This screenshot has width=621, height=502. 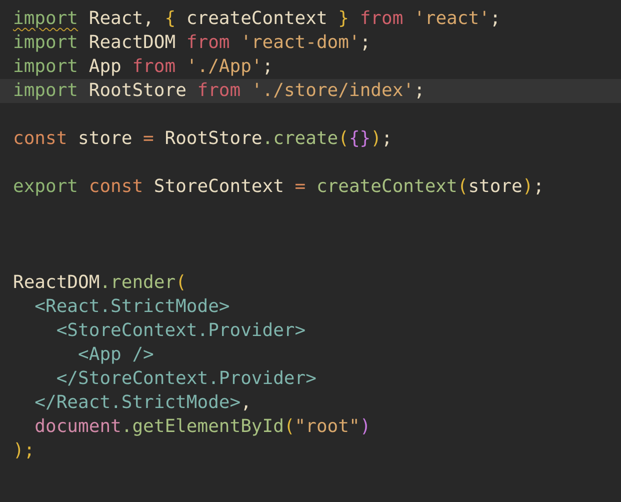 What do you see at coordinates (132, 307) in the screenshot?
I see `code-line: <React.StrictMode>` at bounding box center [132, 307].